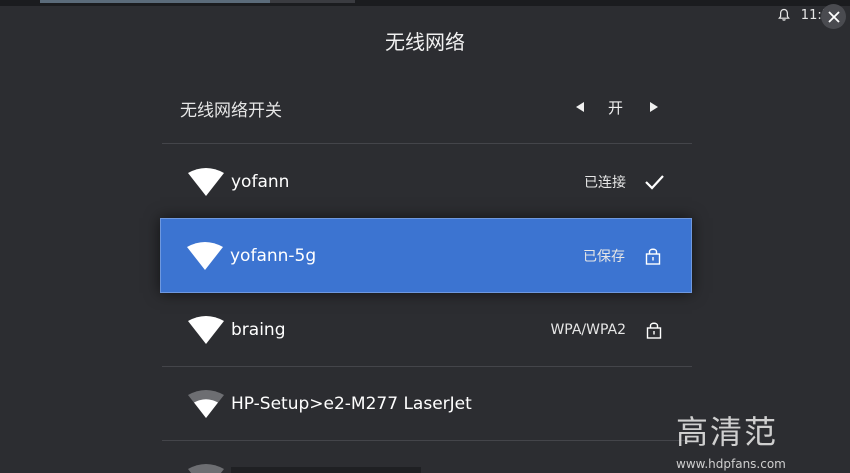 The width and height of the screenshot is (850, 473). Describe the element at coordinates (654, 182) in the screenshot. I see `check-icon` at that location.